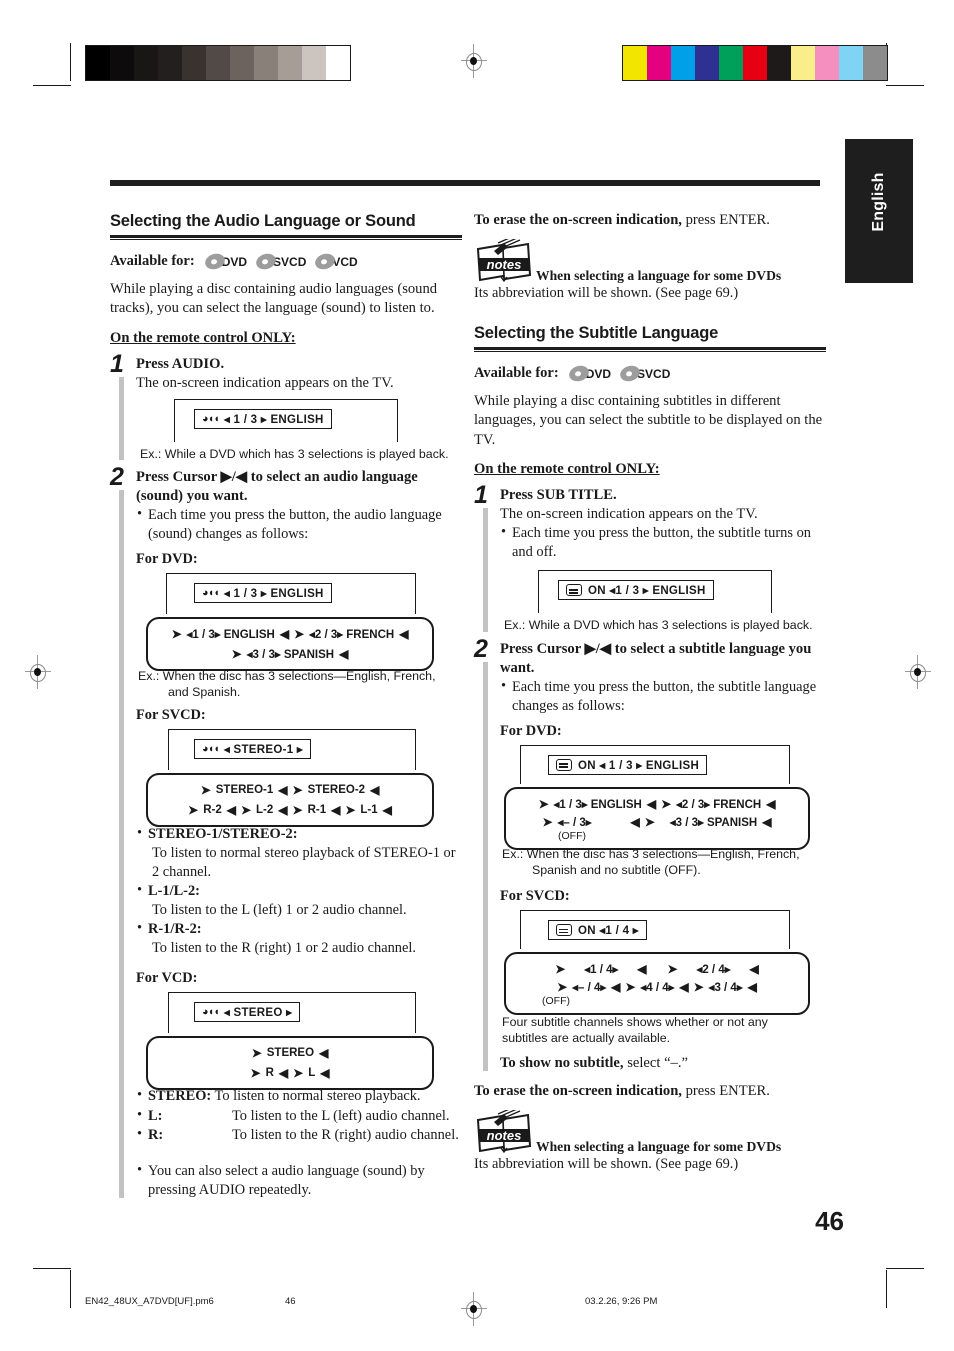 The width and height of the screenshot is (954, 1351). What do you see at coordinates (290, 810) in the screenshot?
I see `cycle-row: ➤ R-2 ◀ ➤ L-2 ◀ ➤ R-1 ◀ ➤ L-1 ◀` at bounding box center [290, 810].